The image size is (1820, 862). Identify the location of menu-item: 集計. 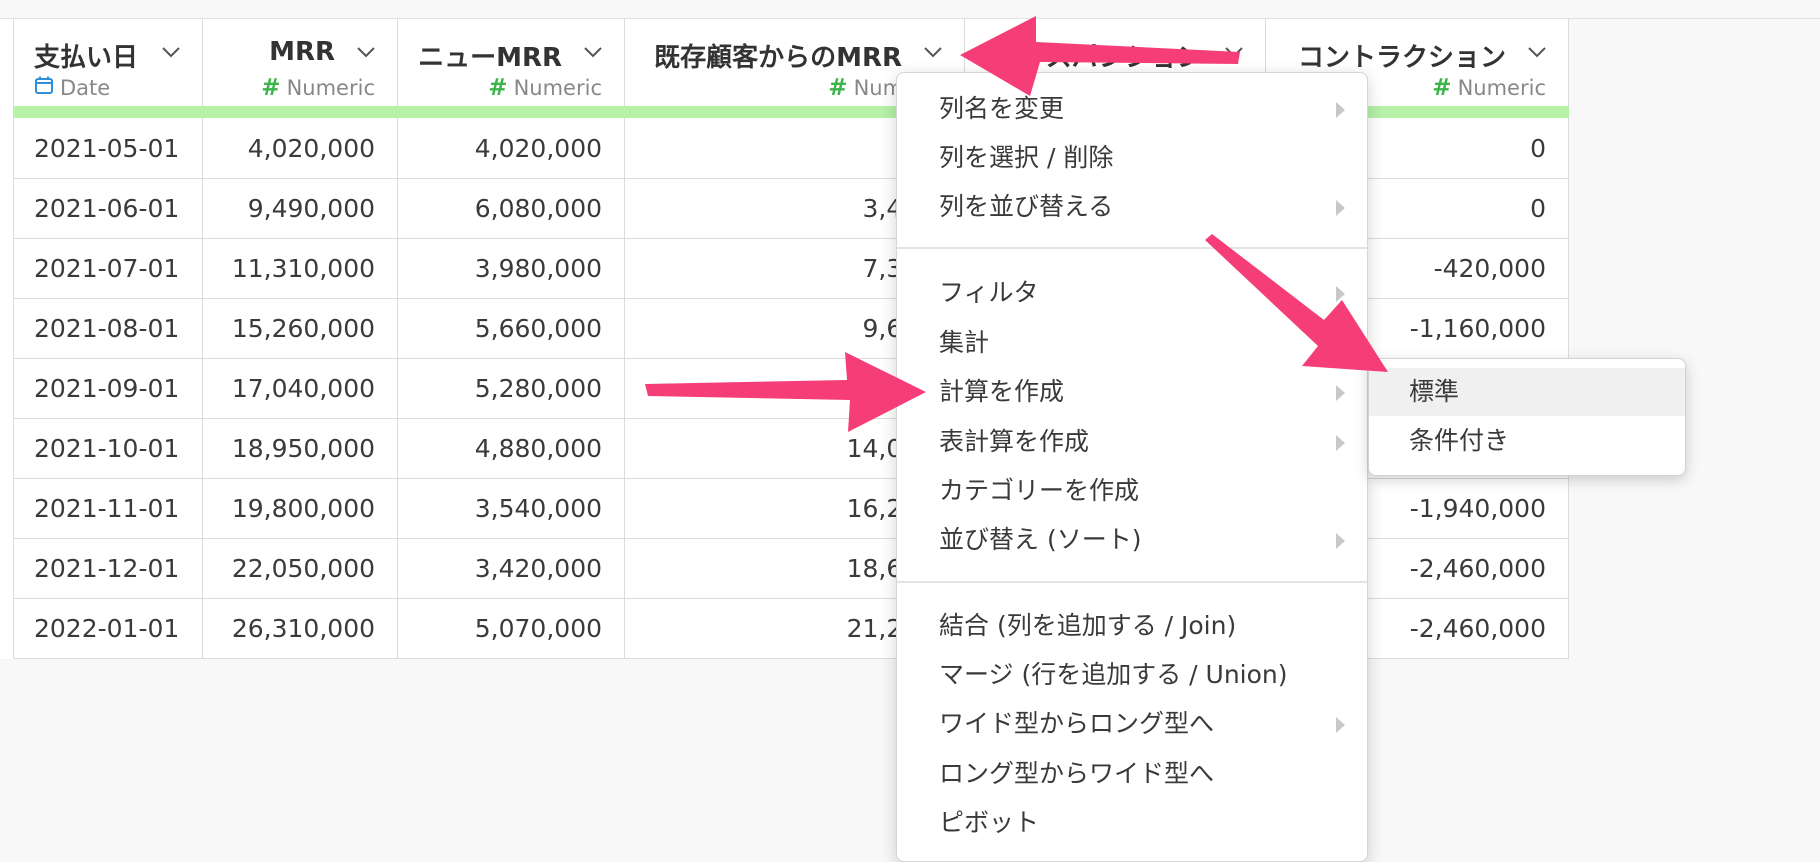
(1132, 343).